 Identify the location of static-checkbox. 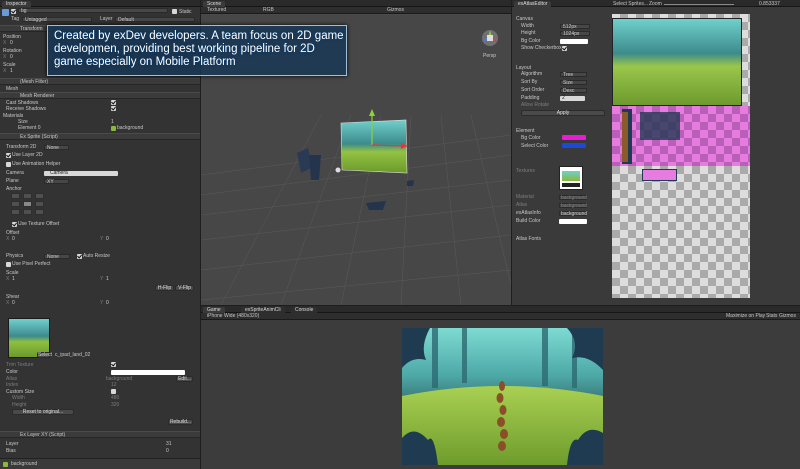
(174, 11).